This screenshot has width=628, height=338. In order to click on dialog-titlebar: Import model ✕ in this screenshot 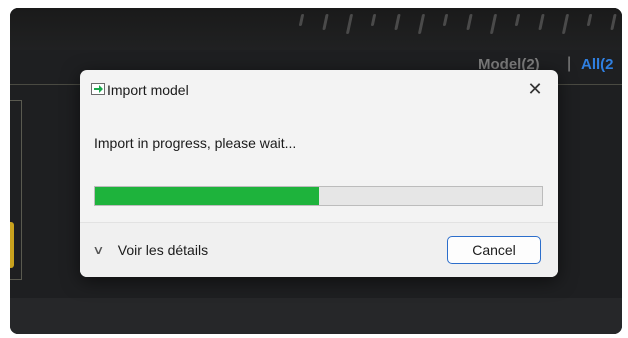, I will do `click(319, 90)`.